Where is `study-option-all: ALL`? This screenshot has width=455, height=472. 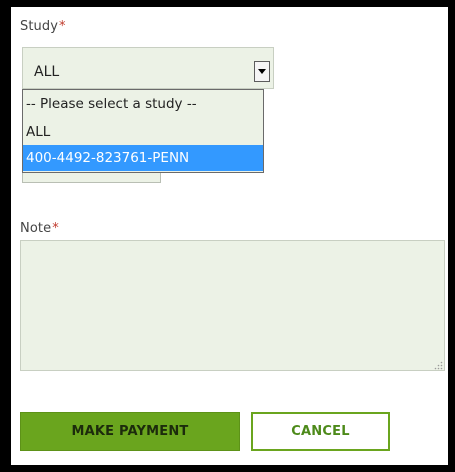
study-option-all: ALL is located at coordinates (143, 132).